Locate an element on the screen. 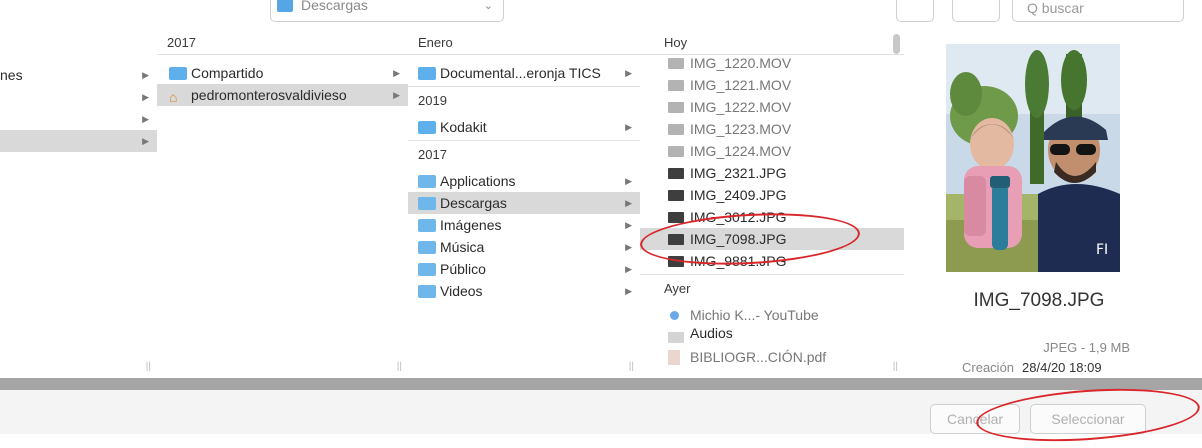  file-name: IMG_2409.JPG is located at coordinates (738, 195).